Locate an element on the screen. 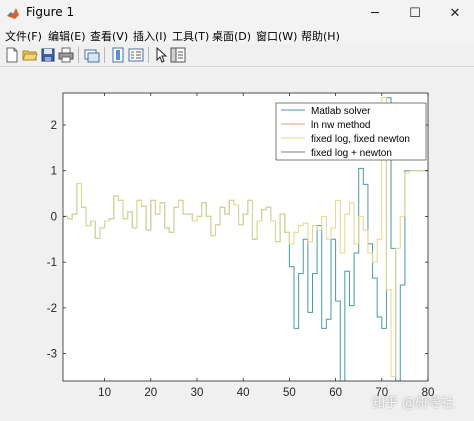  open-file-icon is located at coordinates (30, 55).